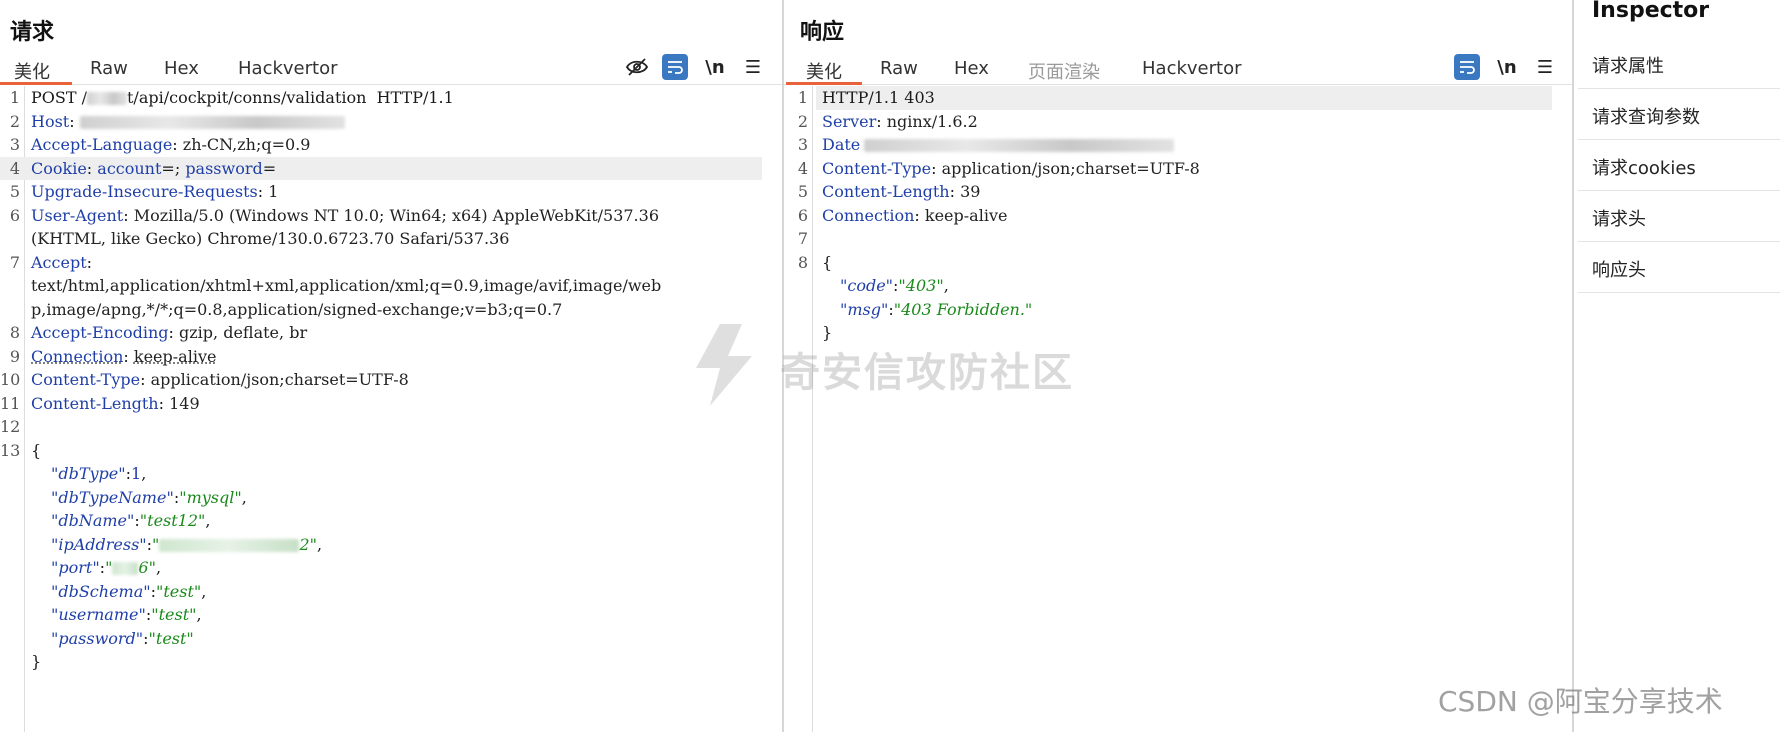 The height and width of the screenshot is (732, 1780). Describe the element at coordinates (210, 497) in the screenshot. I see `json-string: "mysql"` at that location.